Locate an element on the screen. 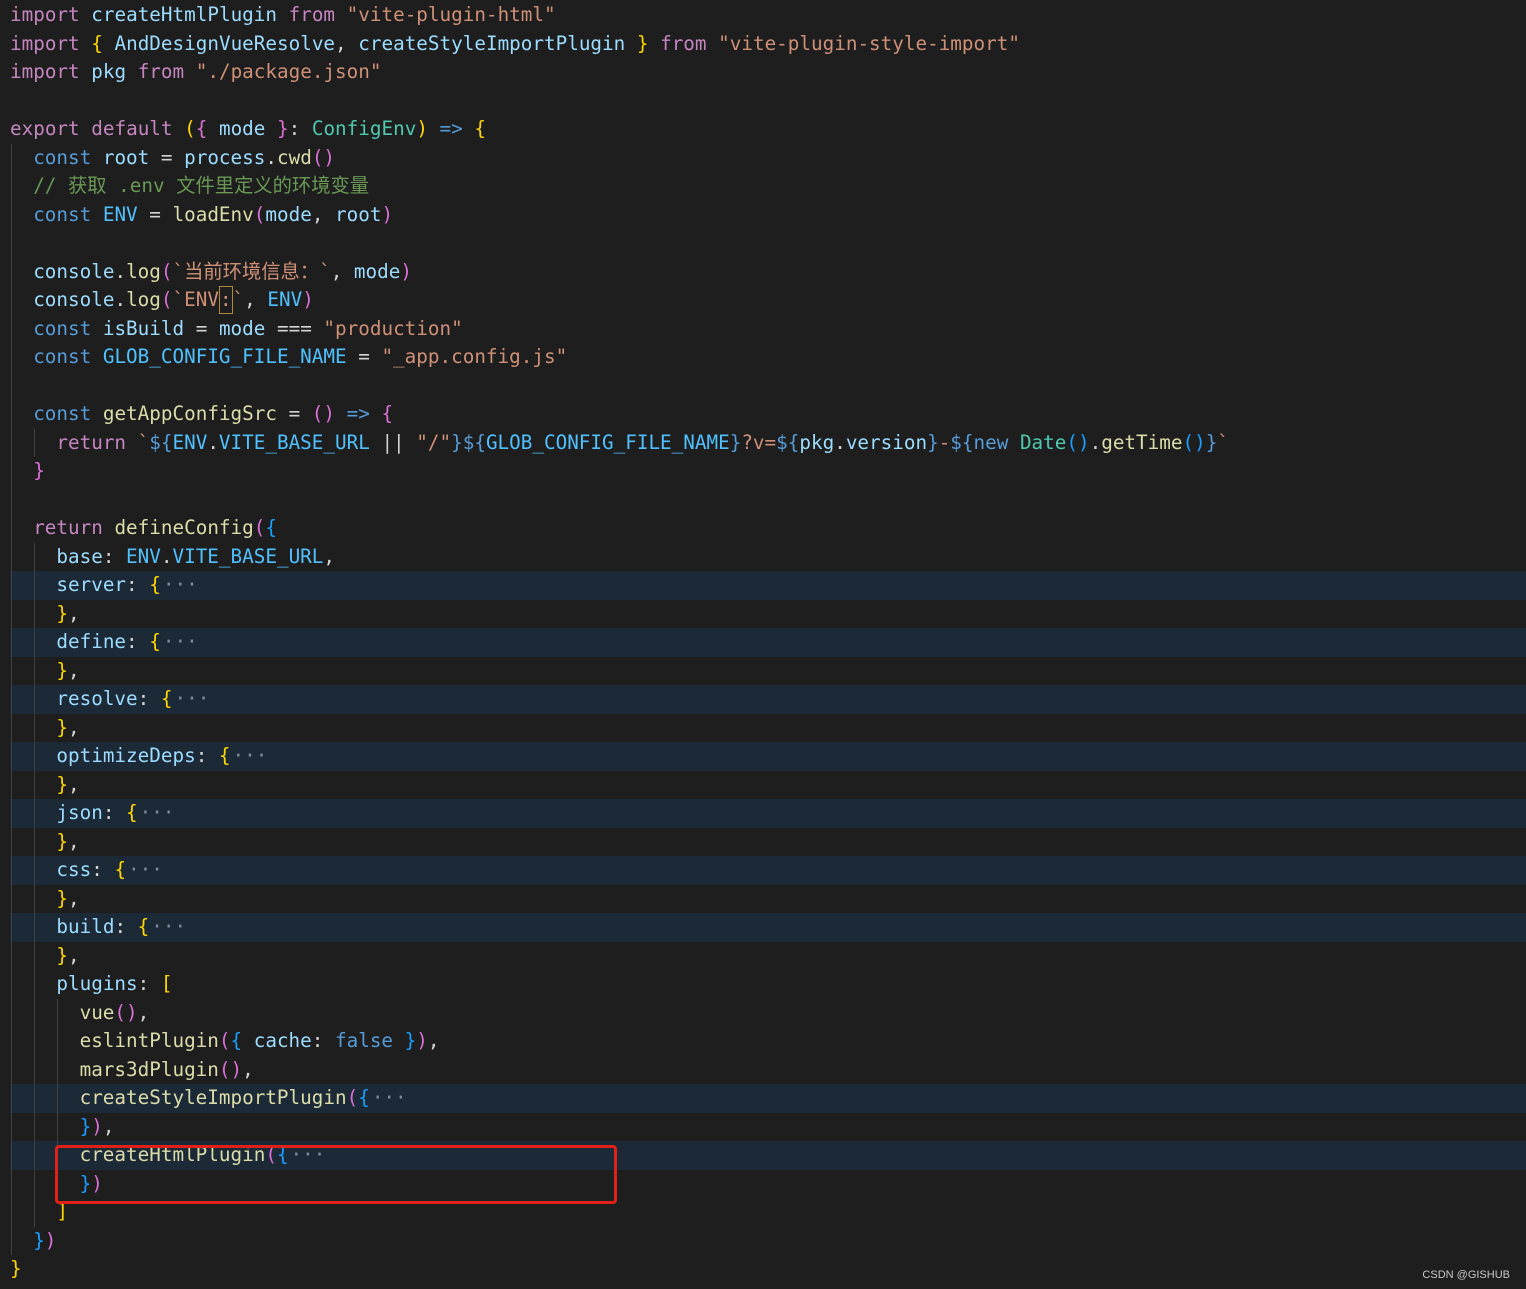  code-token: "./package.json" is located at coordinates (288, 71).